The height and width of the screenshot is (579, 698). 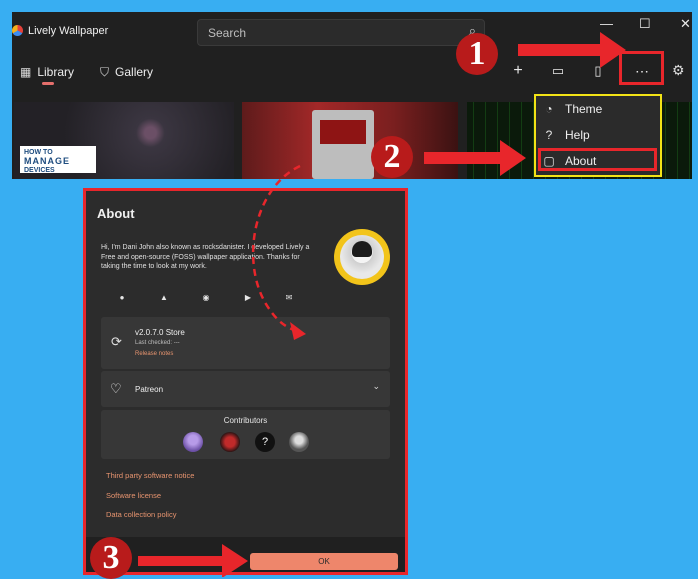 What do you see at coordinates (116, 213) in the screenshot?
I see `dialog-title: About` at bounding box center [116, 213].